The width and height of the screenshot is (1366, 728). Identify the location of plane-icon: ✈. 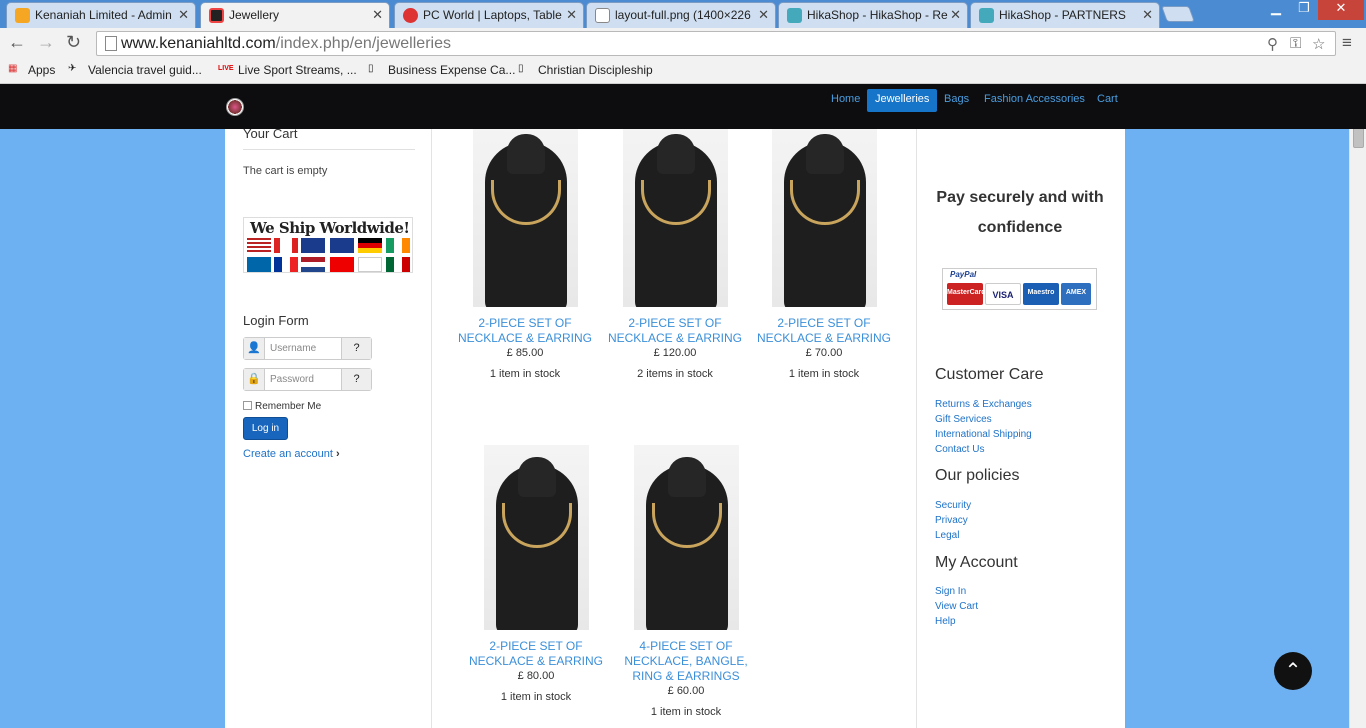
(72, 68).